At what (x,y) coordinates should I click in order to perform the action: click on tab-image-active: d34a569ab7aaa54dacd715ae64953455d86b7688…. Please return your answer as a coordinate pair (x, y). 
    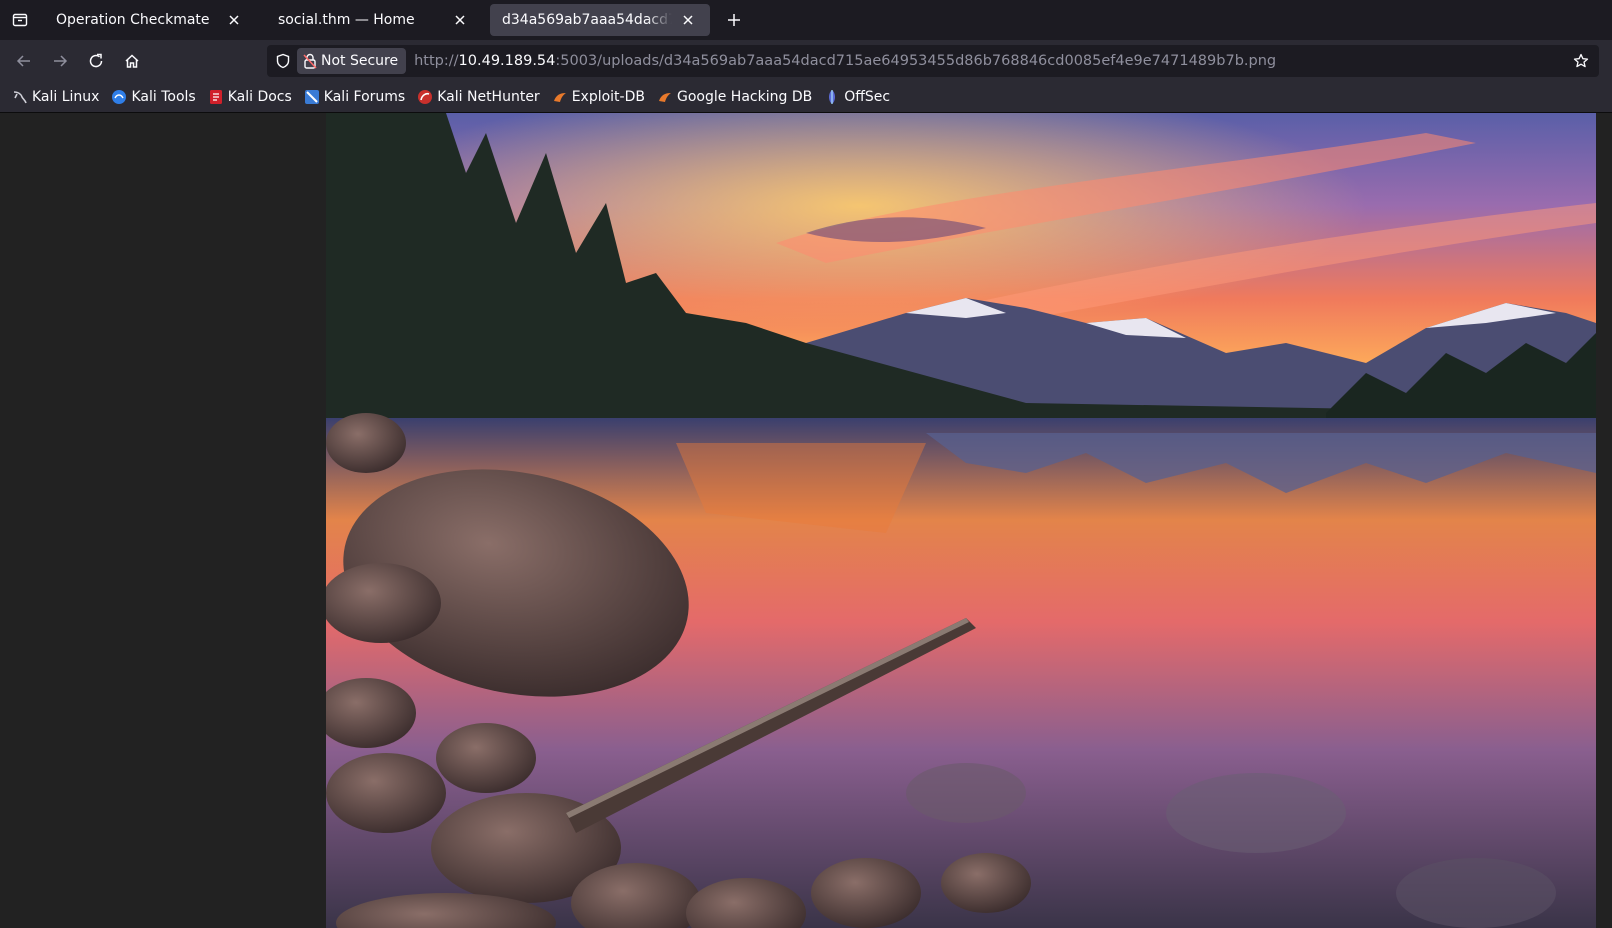
    Looking at the image, I should click on (600, 20).